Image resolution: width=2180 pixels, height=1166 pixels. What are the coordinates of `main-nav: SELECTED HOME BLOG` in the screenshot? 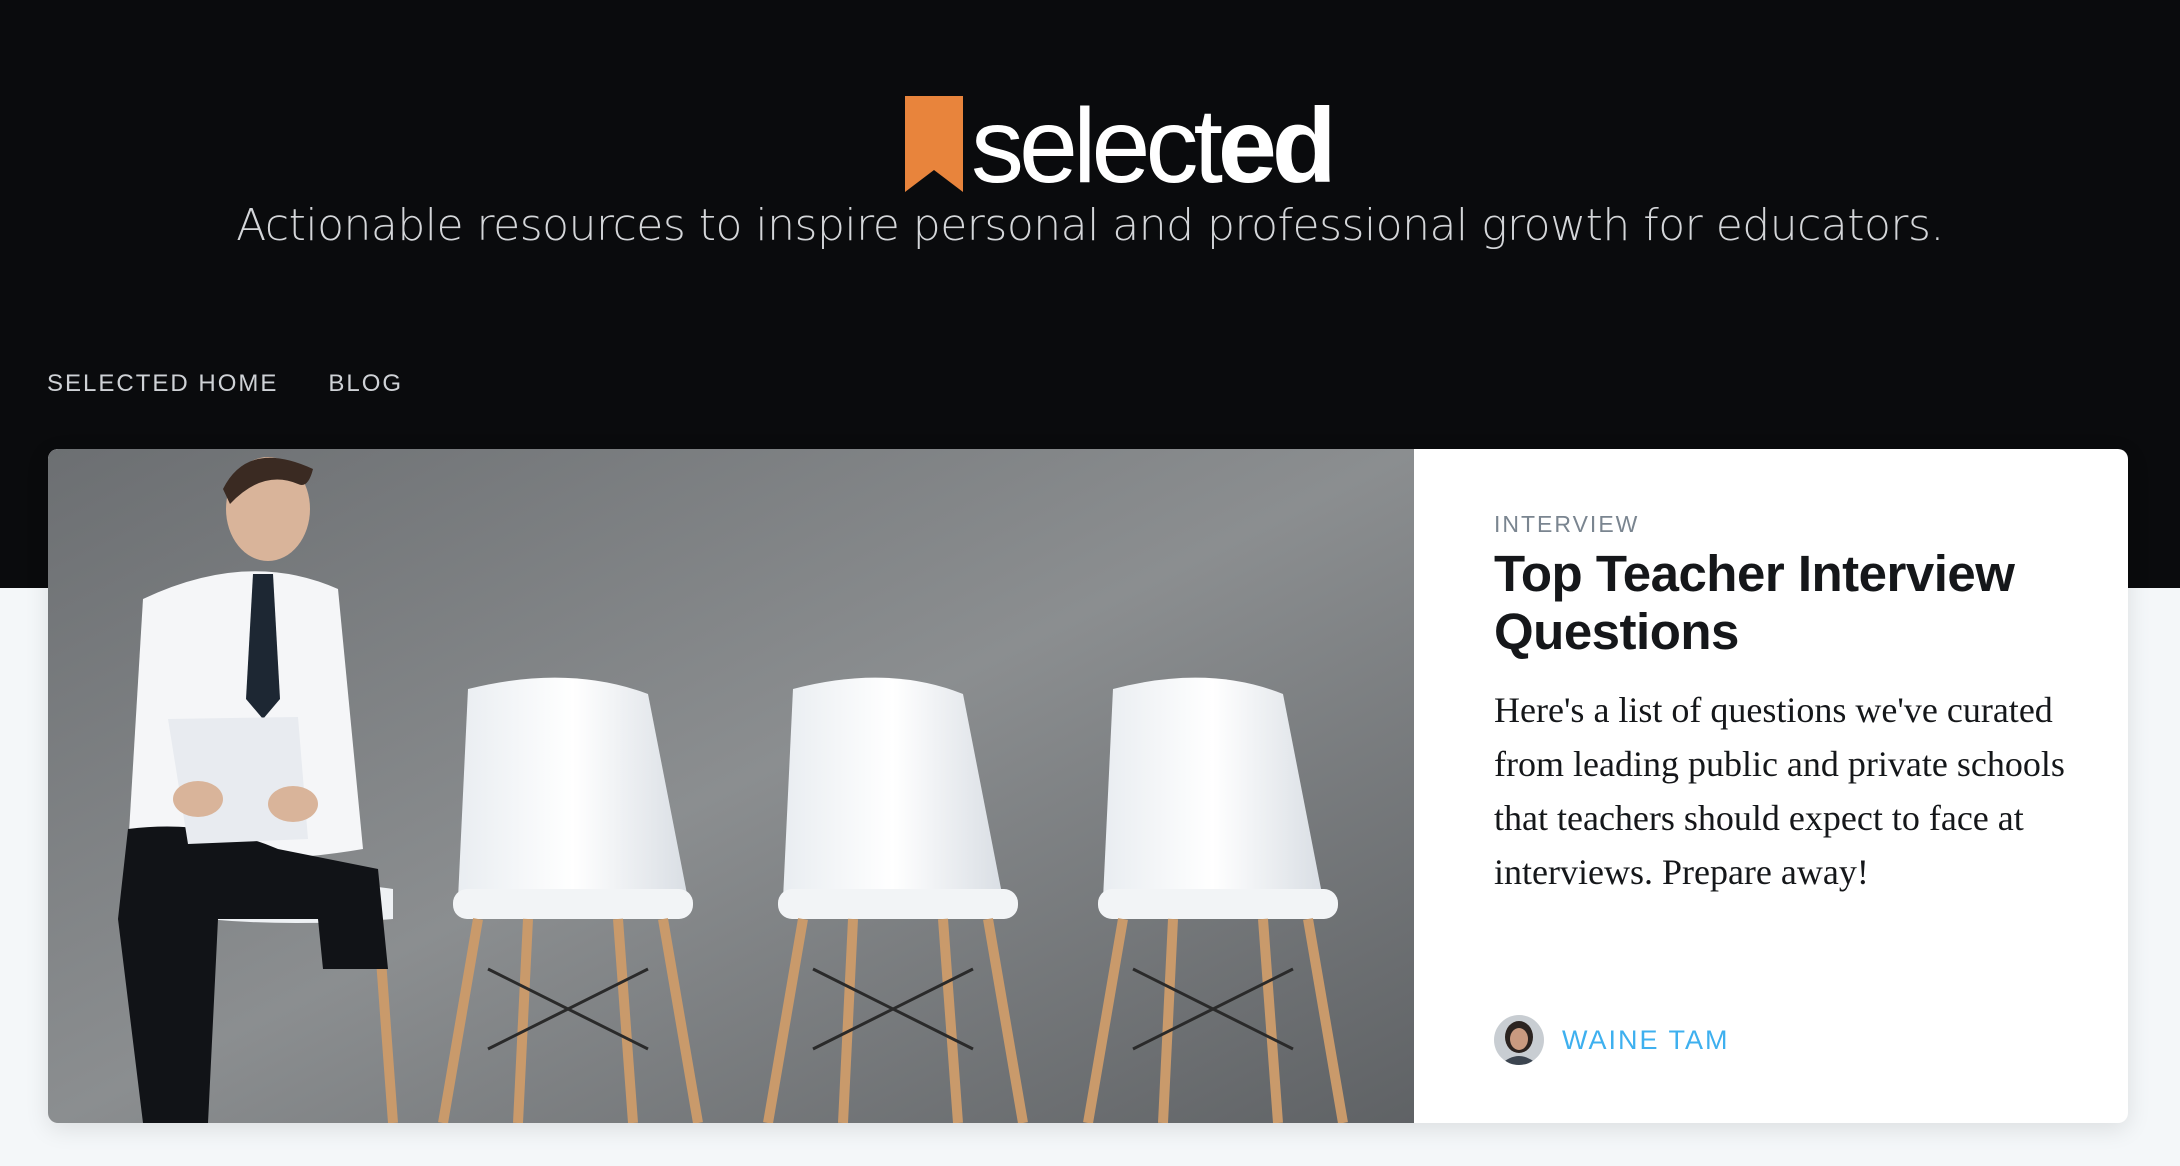 It's located at (225, 384).